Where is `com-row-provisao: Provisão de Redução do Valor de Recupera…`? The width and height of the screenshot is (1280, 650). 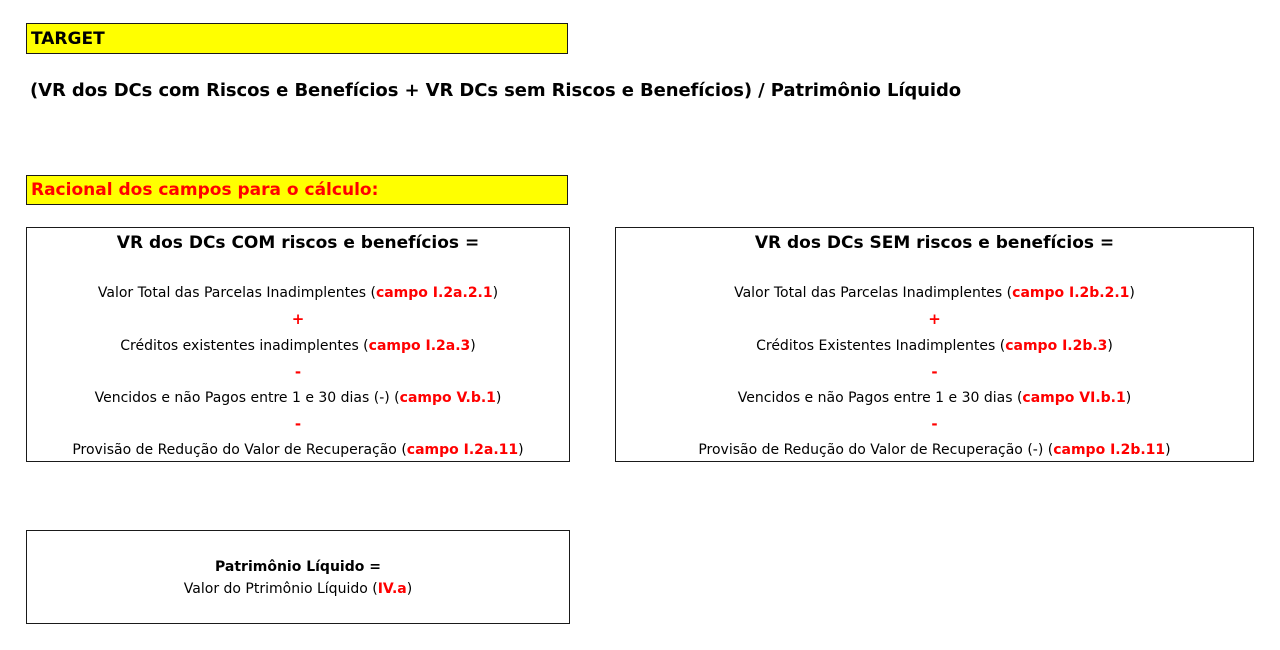 com-row-provisao: Provisão de Redução do Valor de Recupera… is located at coordinates (298, 450).